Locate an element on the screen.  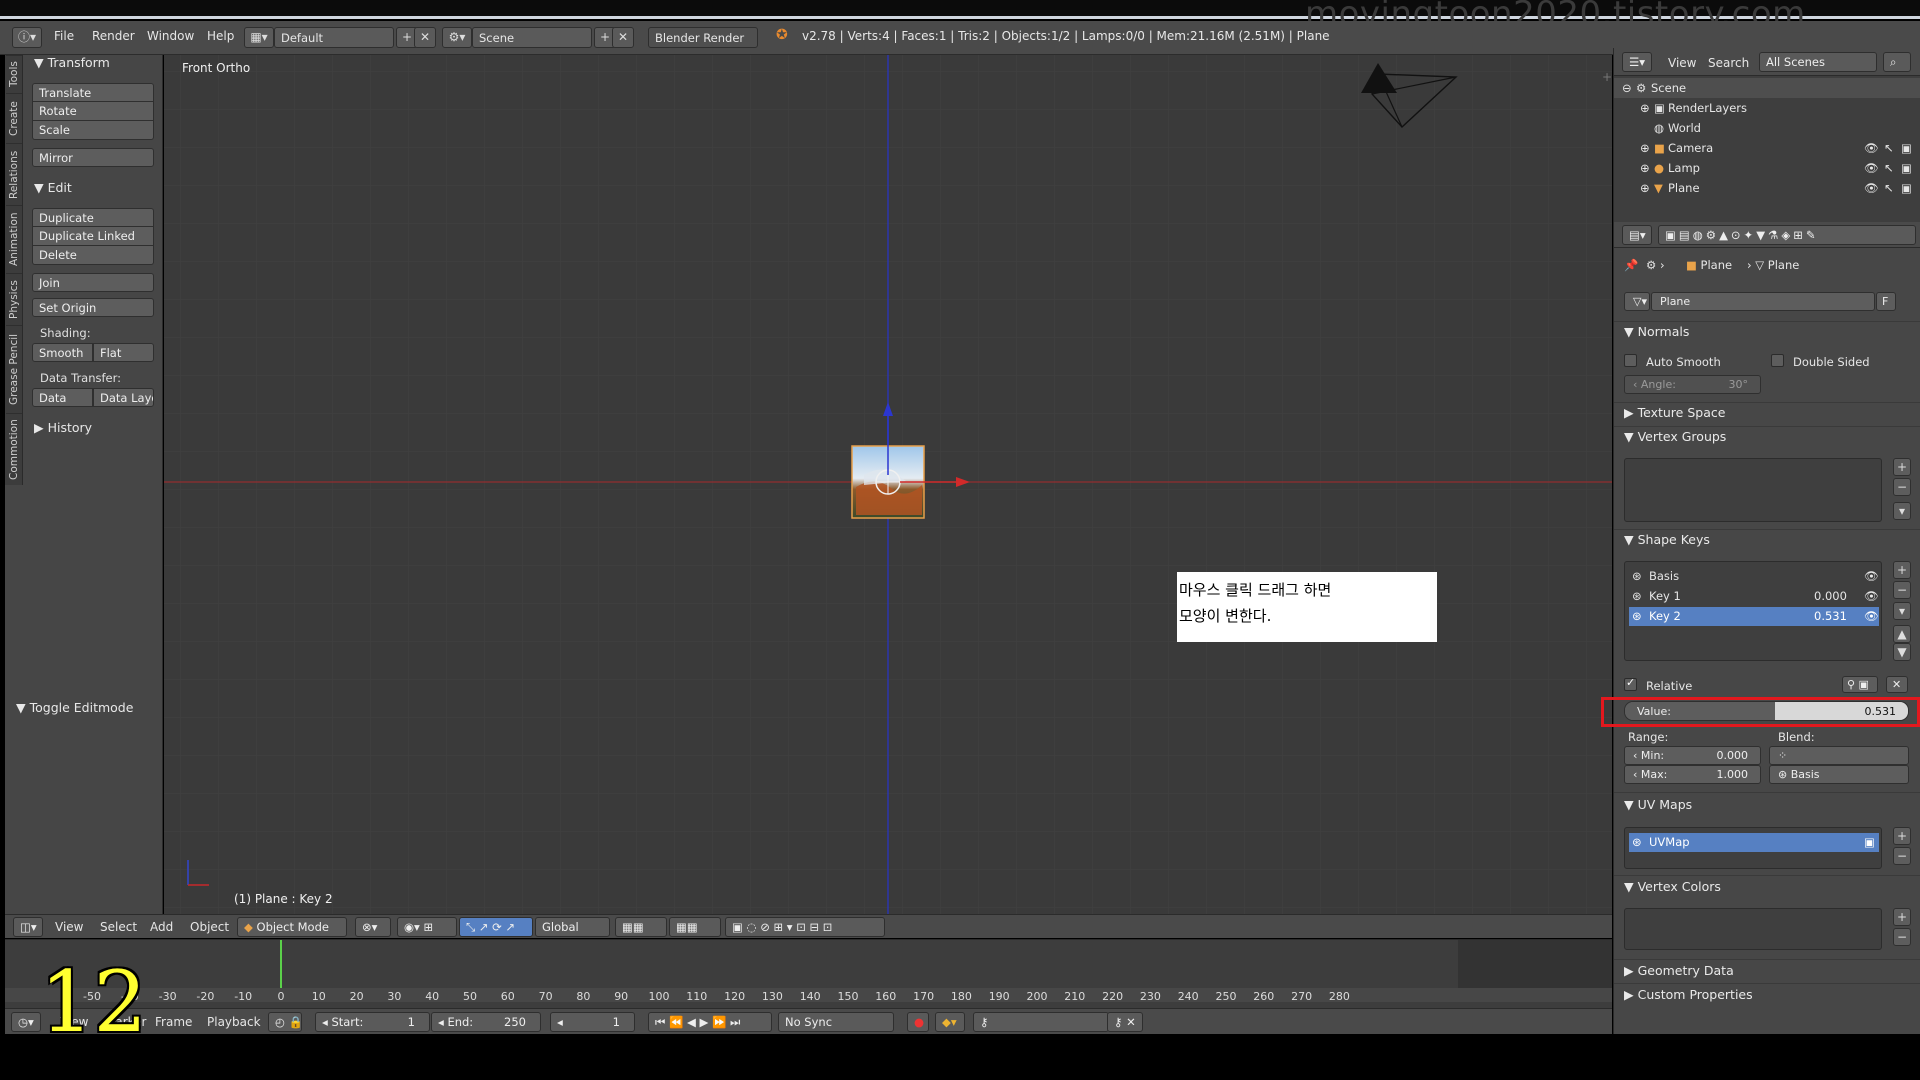
layers-grid-2: ▦▦ is located at coordinates (695, 927).